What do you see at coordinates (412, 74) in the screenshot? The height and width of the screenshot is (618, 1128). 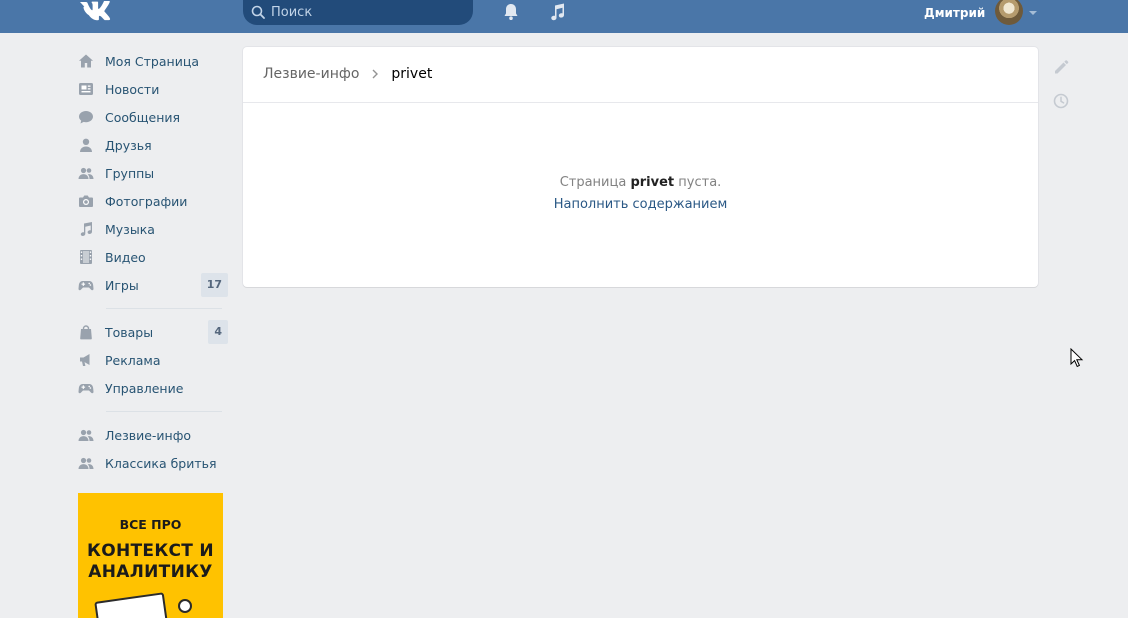 I see `breadcrumb-current: privet` at bounding box center [412, 74].